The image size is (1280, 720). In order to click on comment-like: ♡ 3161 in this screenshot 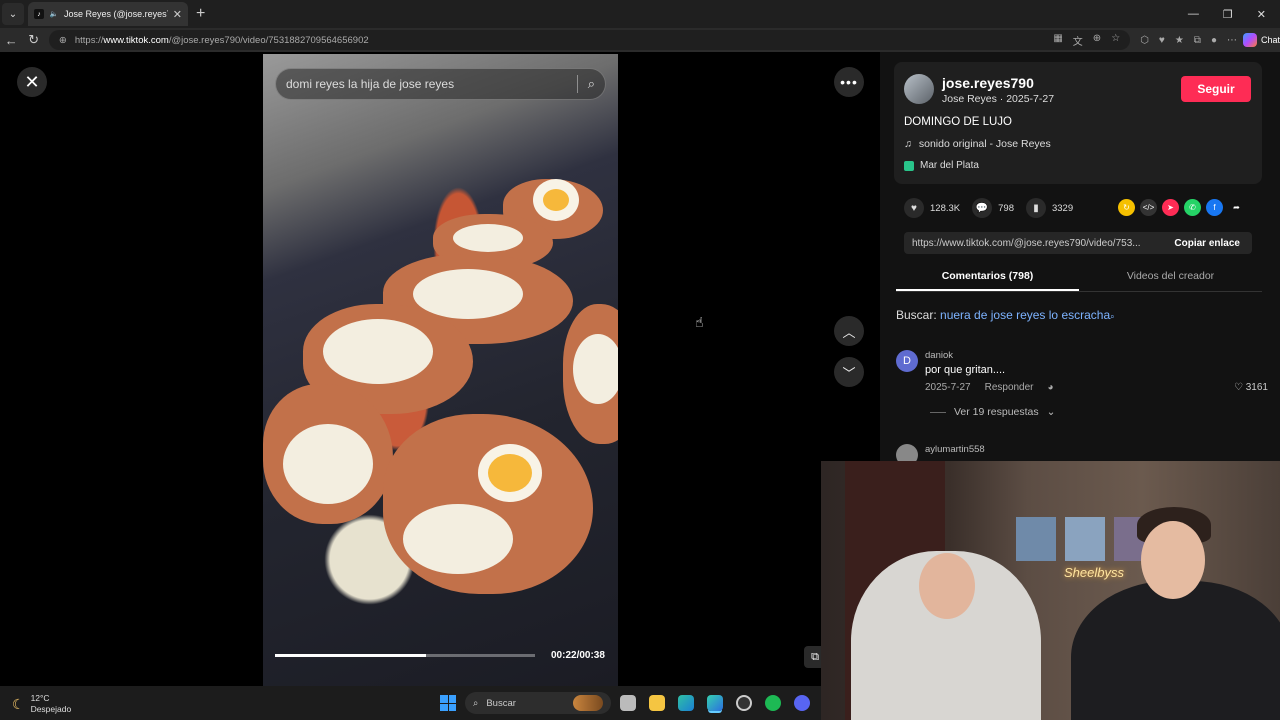, I will do `click(1251, 387)`.